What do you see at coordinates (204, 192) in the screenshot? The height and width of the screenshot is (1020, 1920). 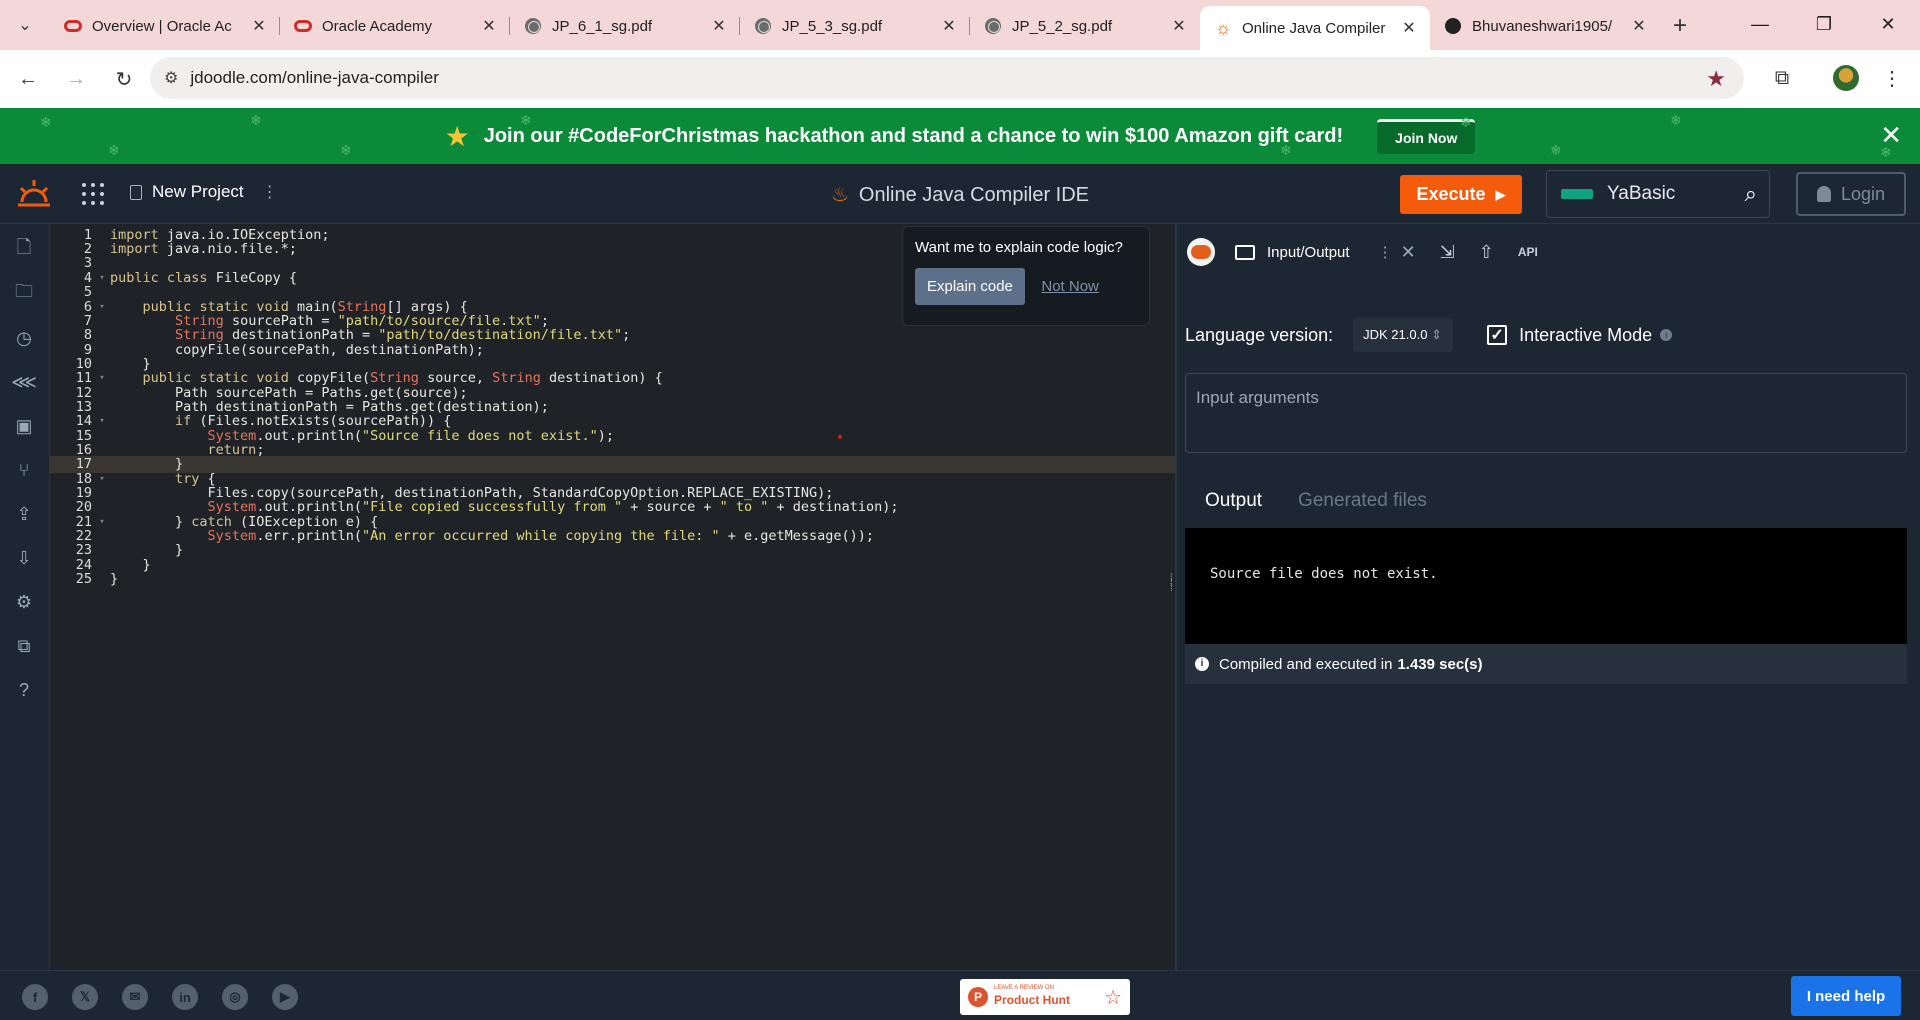 I see `project-menu: New Project ⋮` at bounding box center [204, 192].